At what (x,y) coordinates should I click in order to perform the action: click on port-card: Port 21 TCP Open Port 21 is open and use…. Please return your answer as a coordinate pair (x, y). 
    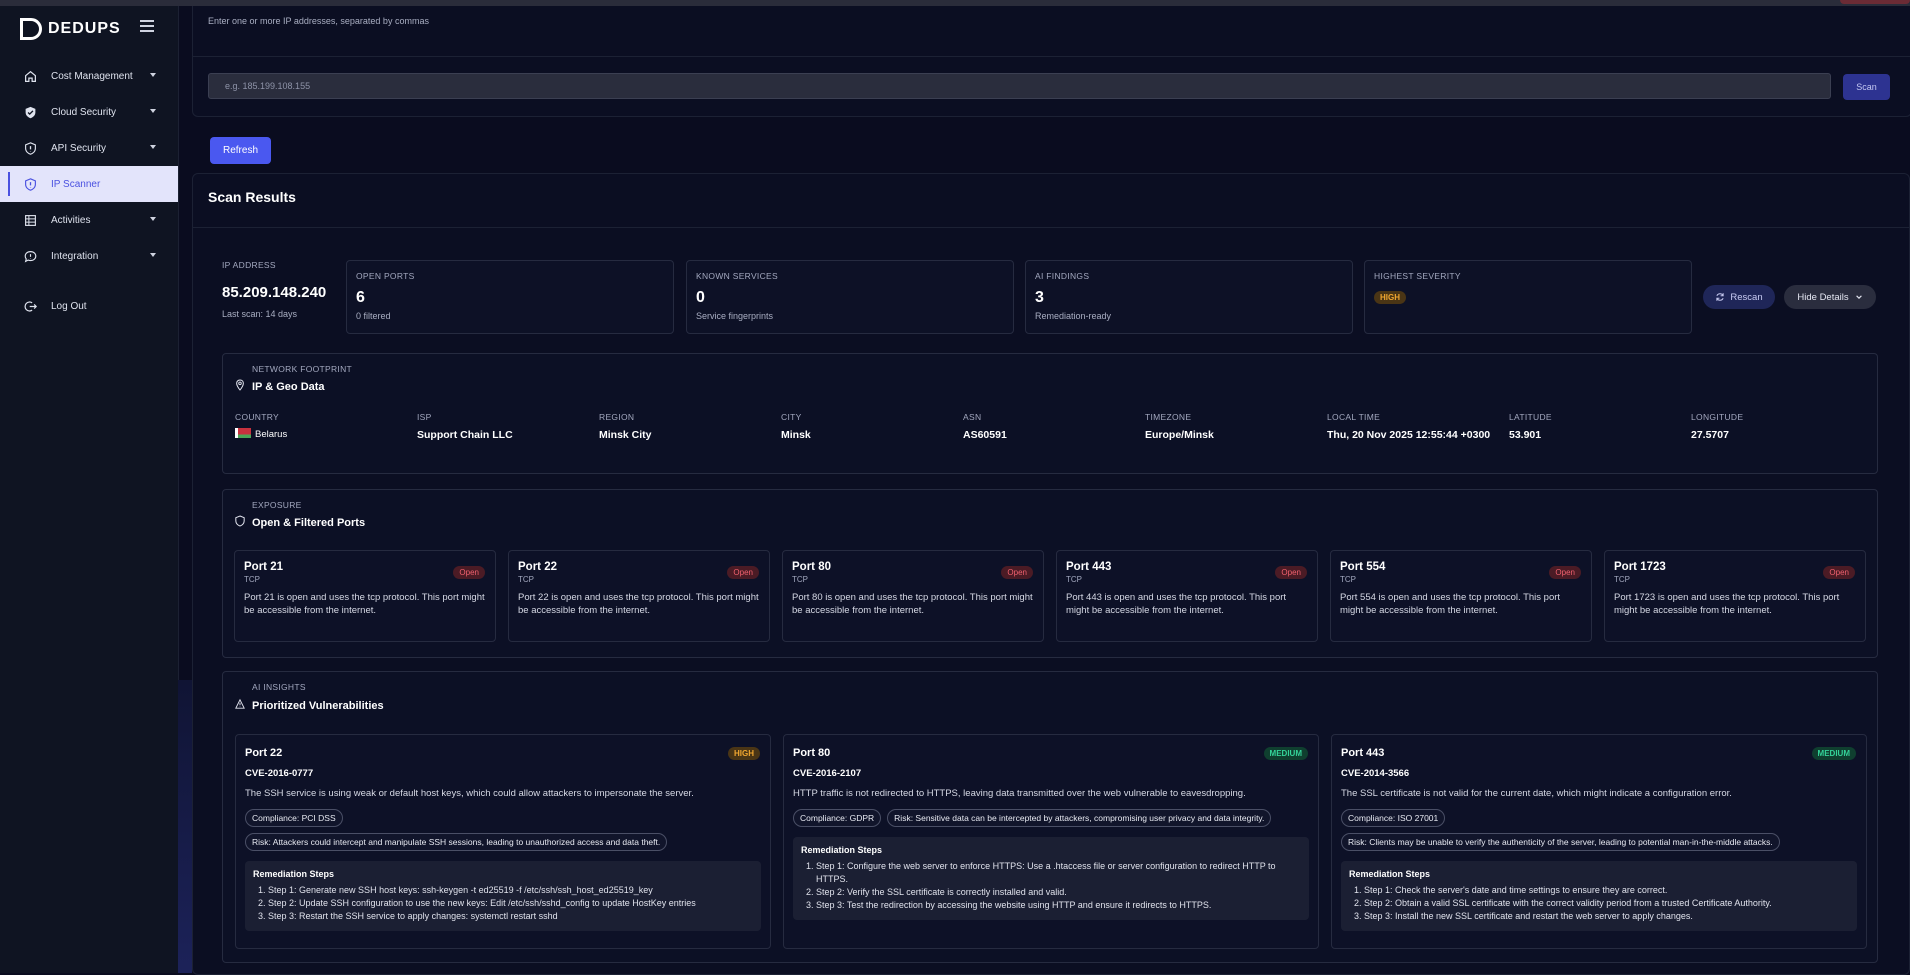
    Looking at the image, I should click on (365, 596).